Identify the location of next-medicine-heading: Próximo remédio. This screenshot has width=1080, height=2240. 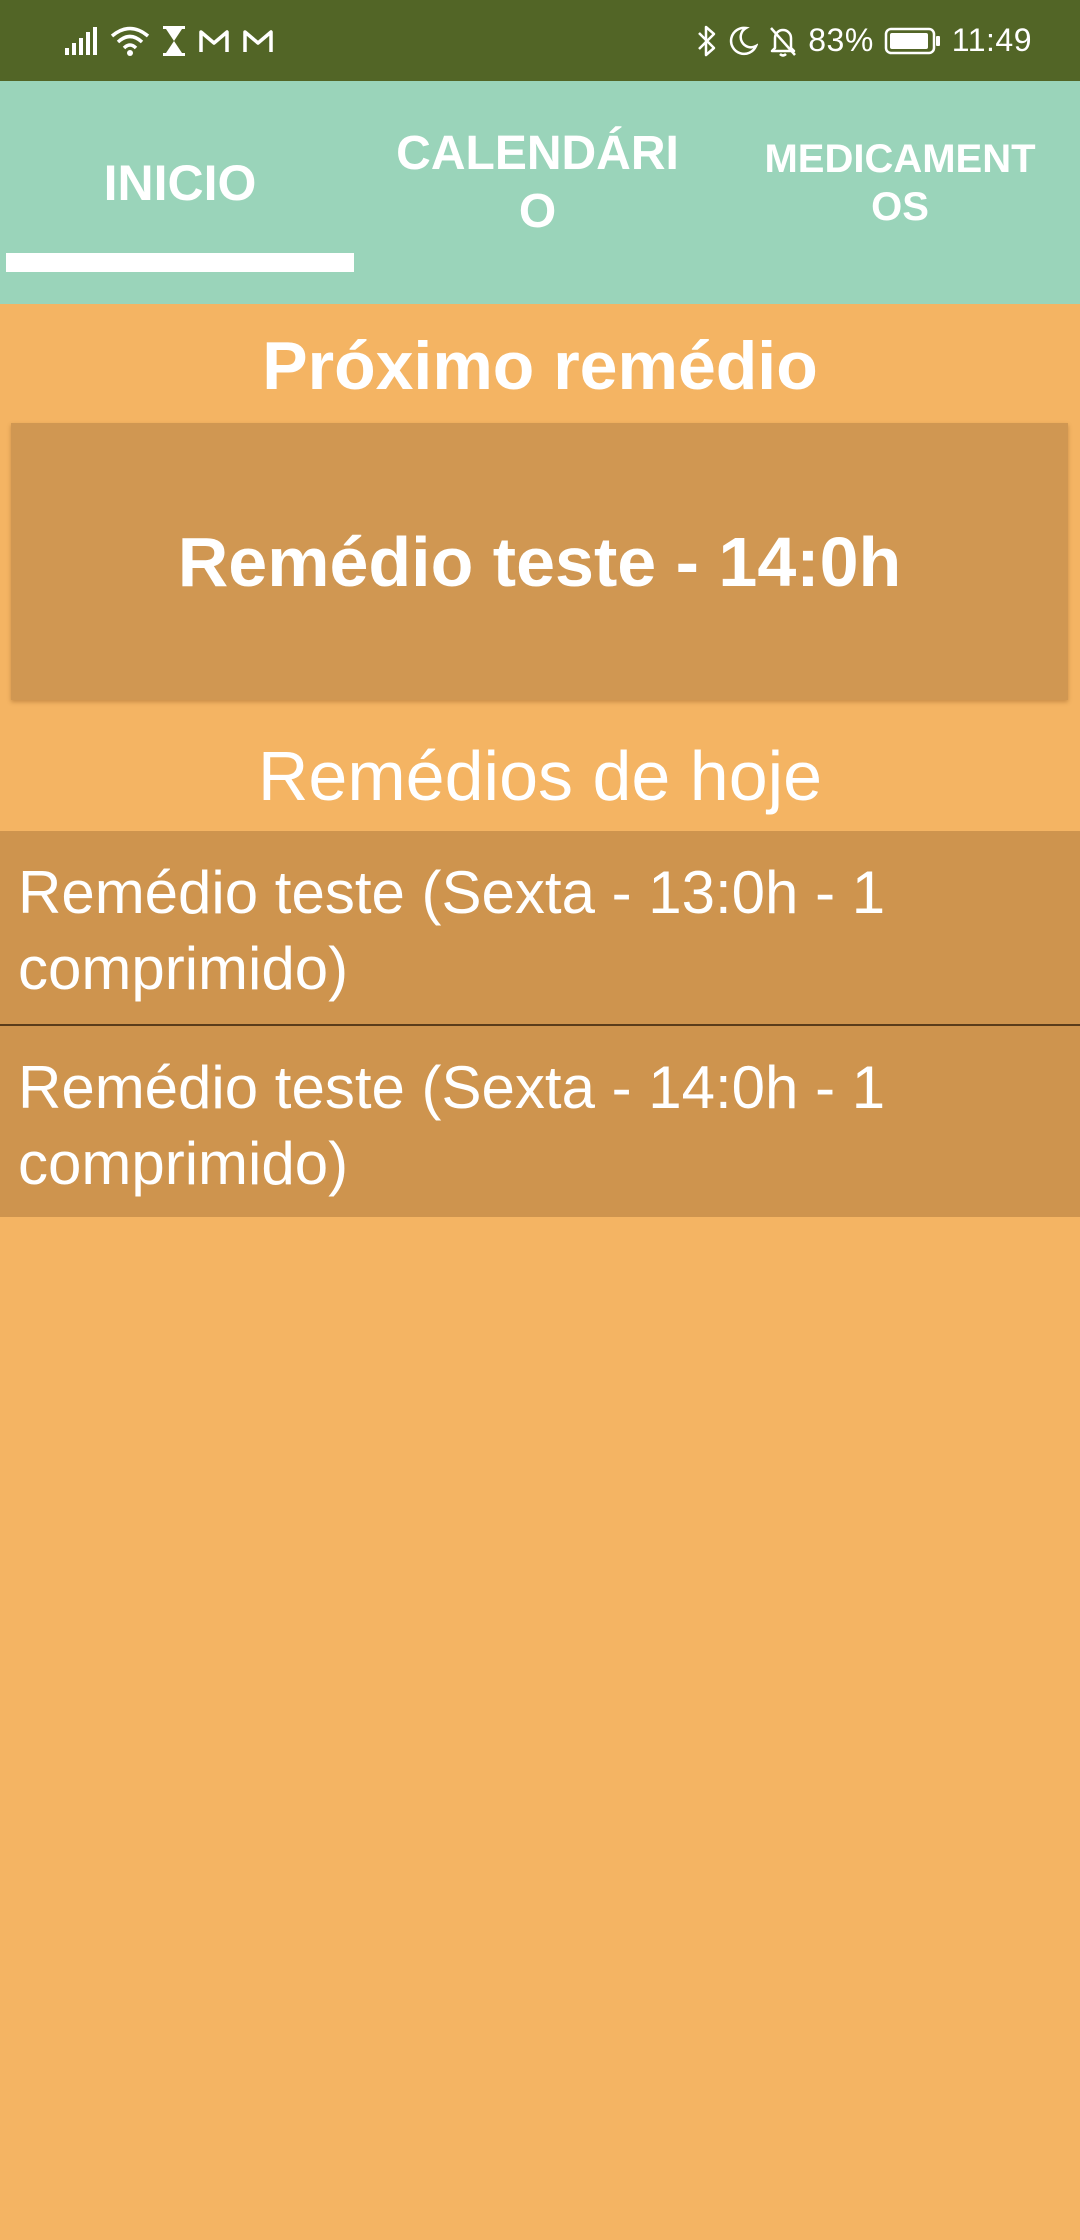
(540, 366).